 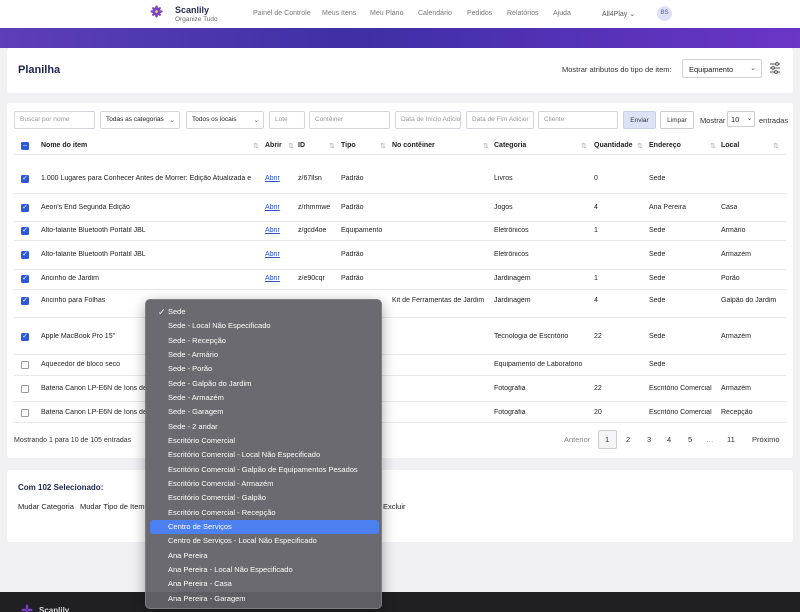 I want to click on dropdown-option: Escritório Comercial, so click(x=264, y=441).